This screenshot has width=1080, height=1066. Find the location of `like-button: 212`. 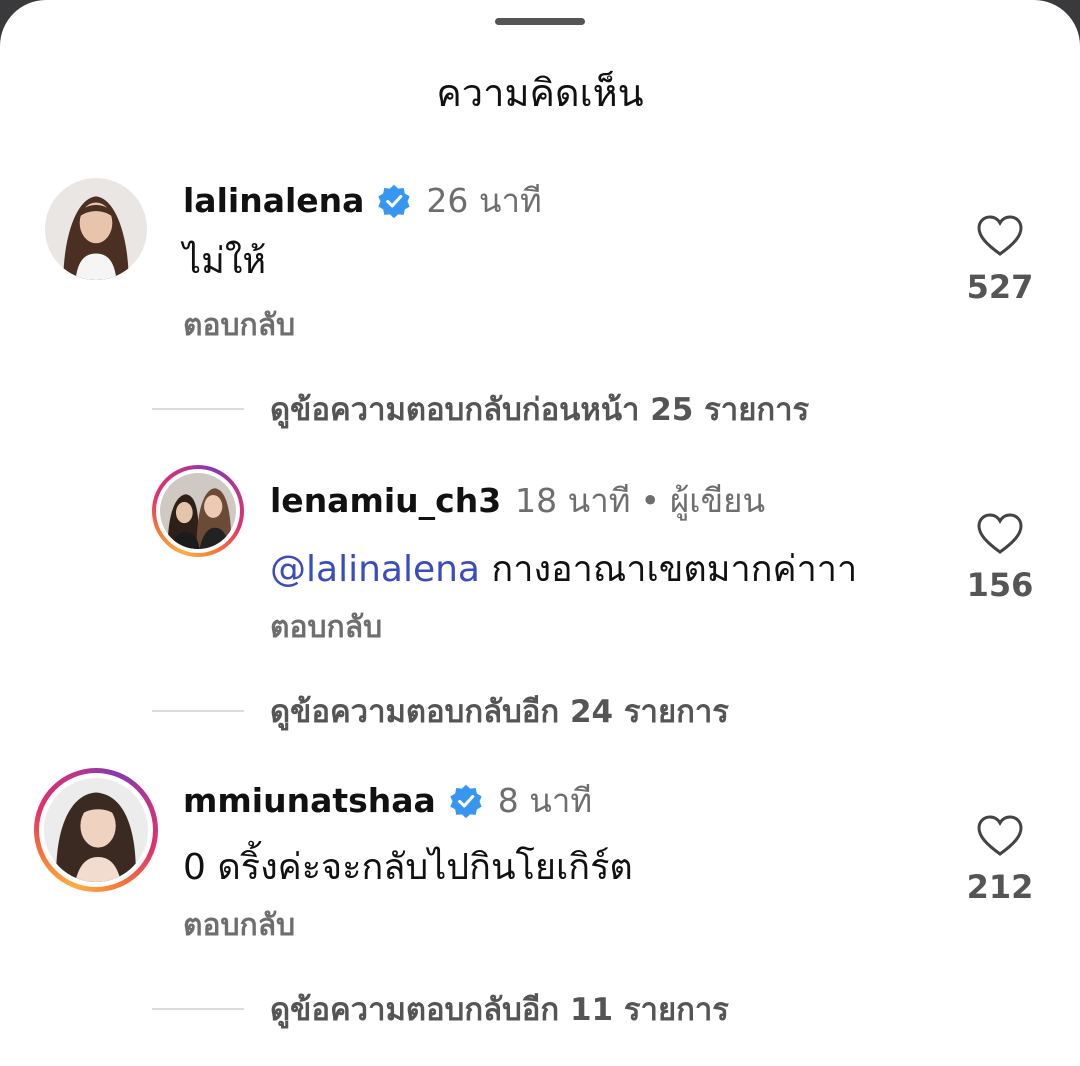

like-button: 212 is located at coordinates (1000, 860).